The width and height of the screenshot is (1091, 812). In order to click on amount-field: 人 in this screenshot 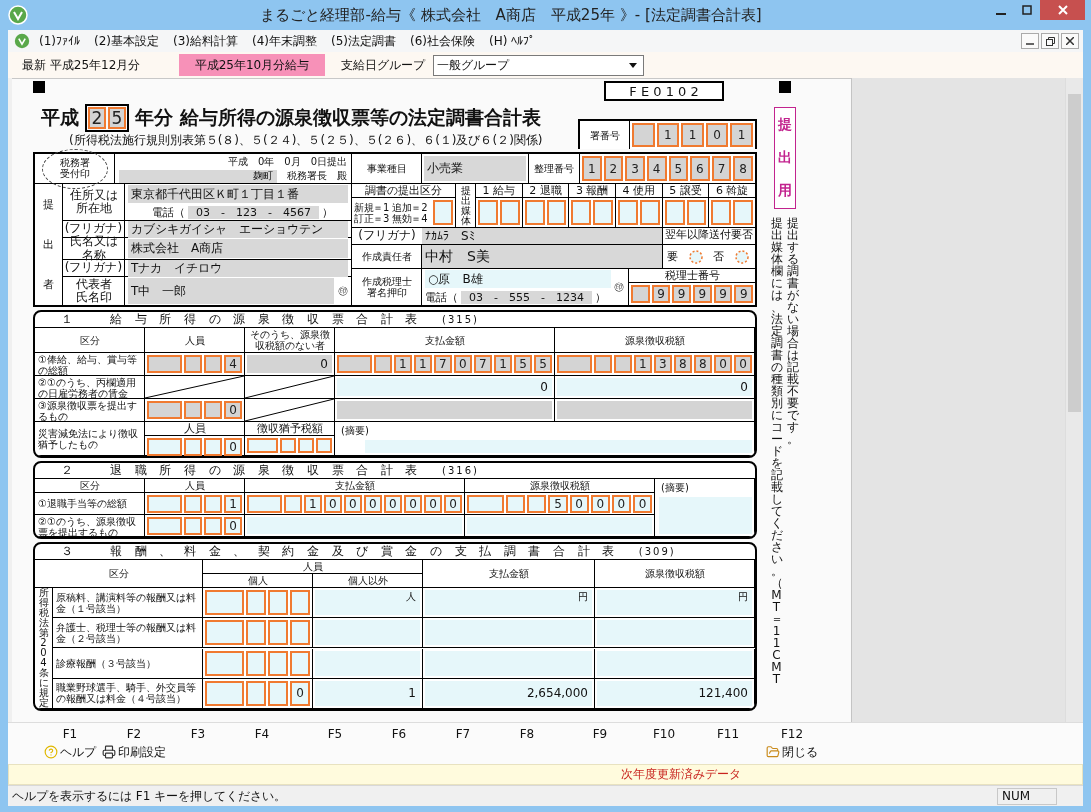, I will do `click(367, 602)`.